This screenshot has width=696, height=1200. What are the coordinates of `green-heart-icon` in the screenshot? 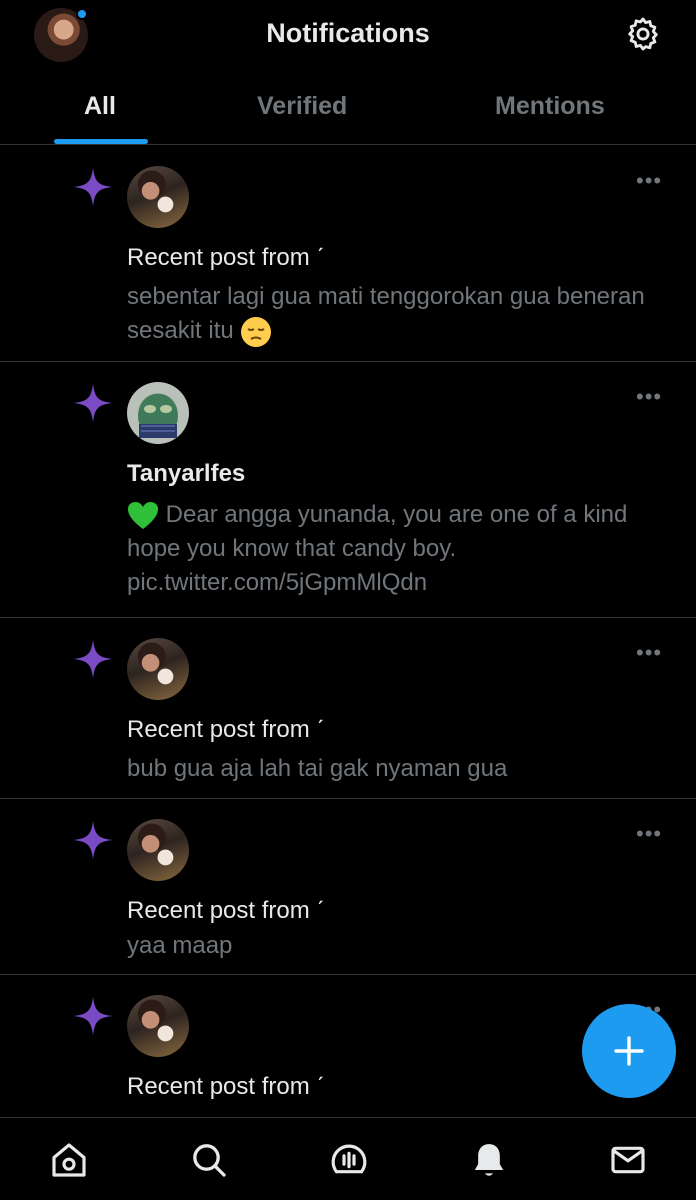 It's located at (143, 515).